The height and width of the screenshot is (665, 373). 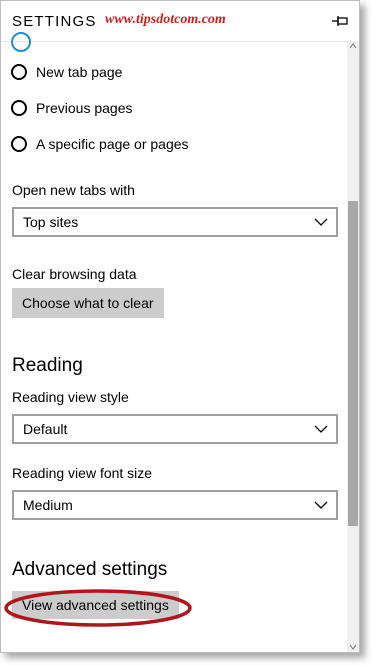 What do you see at coordinates (112, 144) in the screenshot?
I see `radio-label: A specific page or pages` at bounding box center [112, 144].